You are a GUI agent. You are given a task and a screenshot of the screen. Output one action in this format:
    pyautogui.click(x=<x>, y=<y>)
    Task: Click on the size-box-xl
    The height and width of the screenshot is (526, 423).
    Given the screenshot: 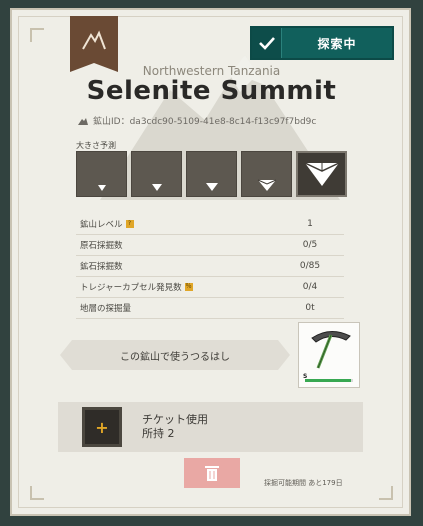 What is the action you would take?
    pyautogui.click(x=321, y=174)
    